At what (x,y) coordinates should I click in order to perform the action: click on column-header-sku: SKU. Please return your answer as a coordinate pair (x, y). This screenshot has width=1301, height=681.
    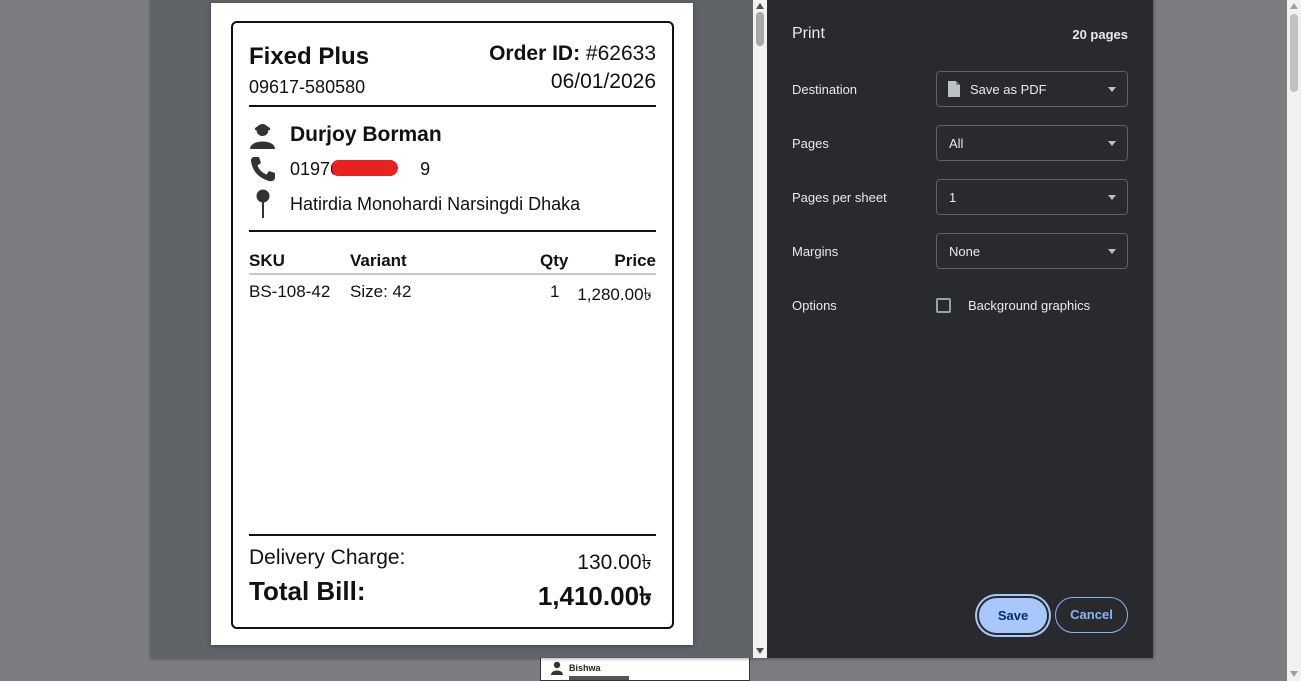
    Looking at the image, I should click on (267, 260).